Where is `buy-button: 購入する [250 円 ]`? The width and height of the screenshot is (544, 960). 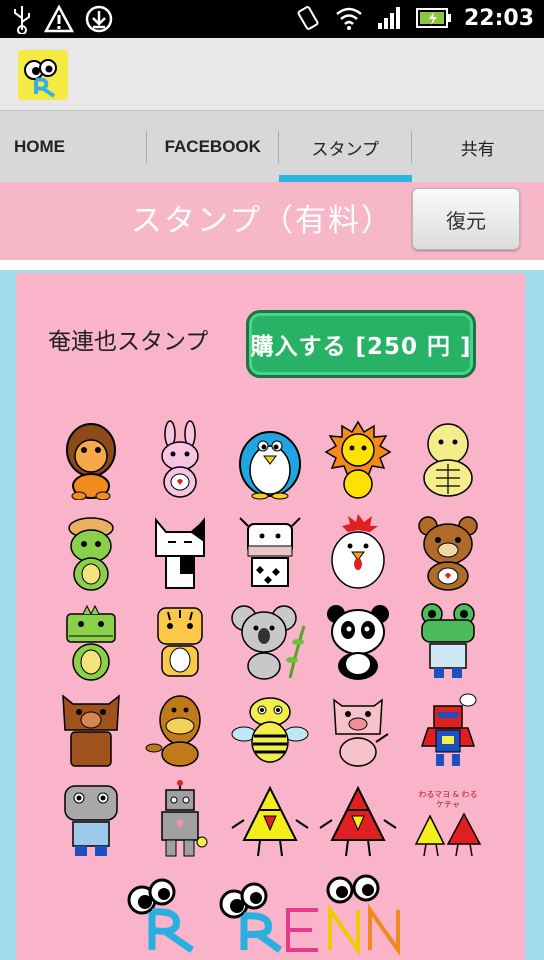 buy-button: 購入する [250 円 ] is located at coordinates (361, 344).